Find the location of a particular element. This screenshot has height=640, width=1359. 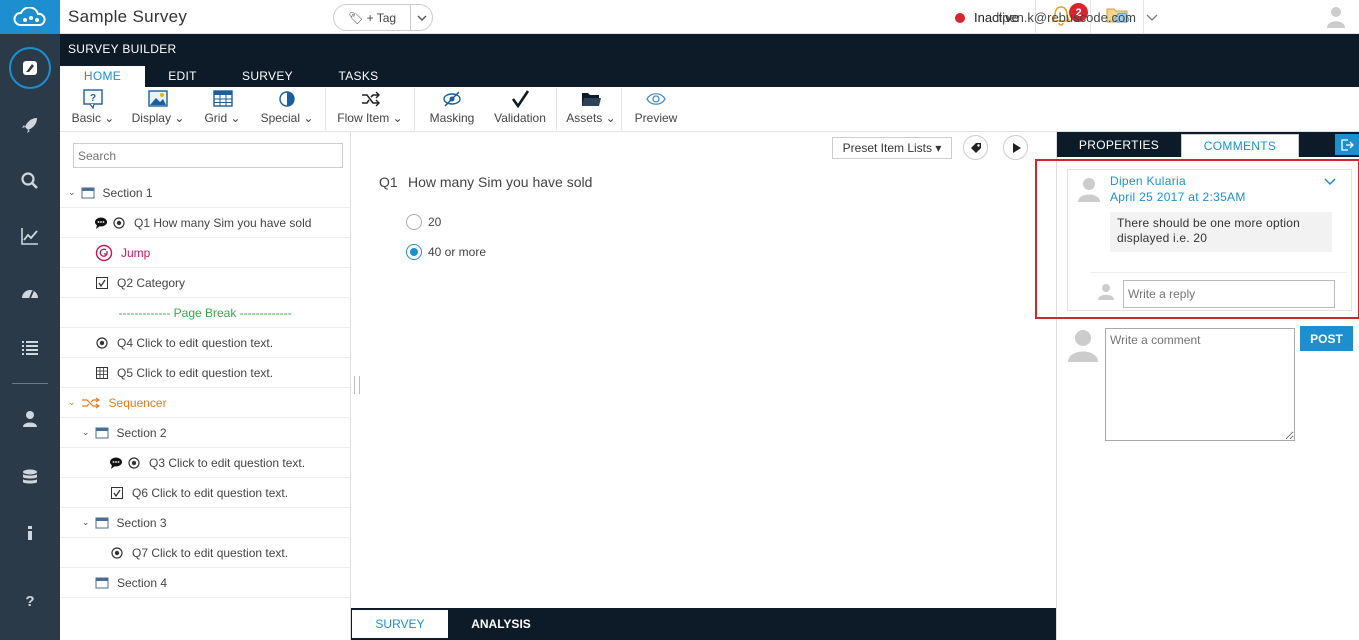

nav-database is located at coordinates (30, 478).